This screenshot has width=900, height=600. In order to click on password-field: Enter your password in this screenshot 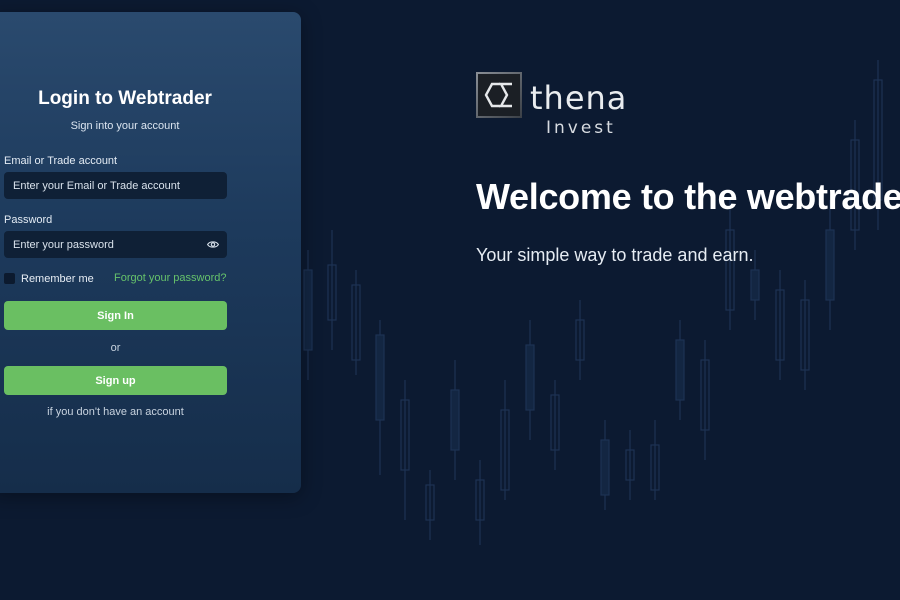, I will do `click(115, 244)`.